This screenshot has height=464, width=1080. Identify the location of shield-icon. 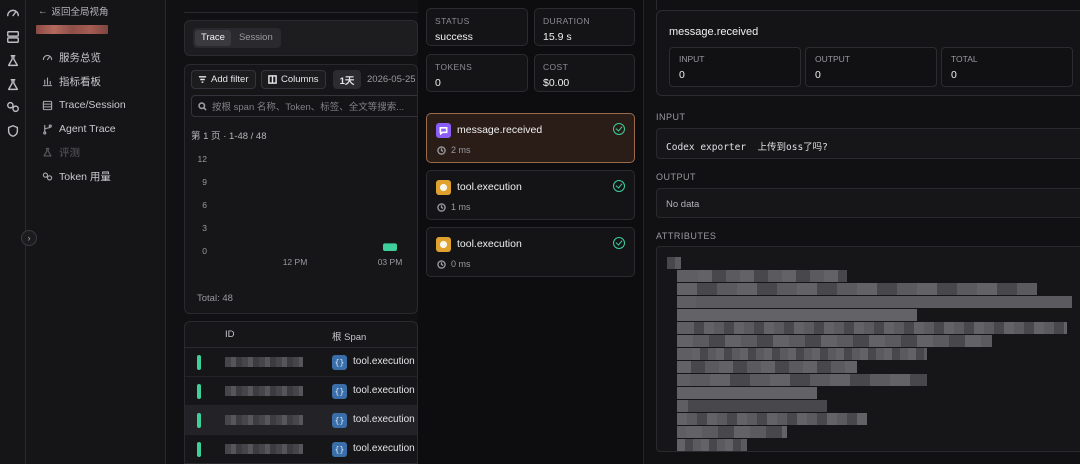
(13, 131).